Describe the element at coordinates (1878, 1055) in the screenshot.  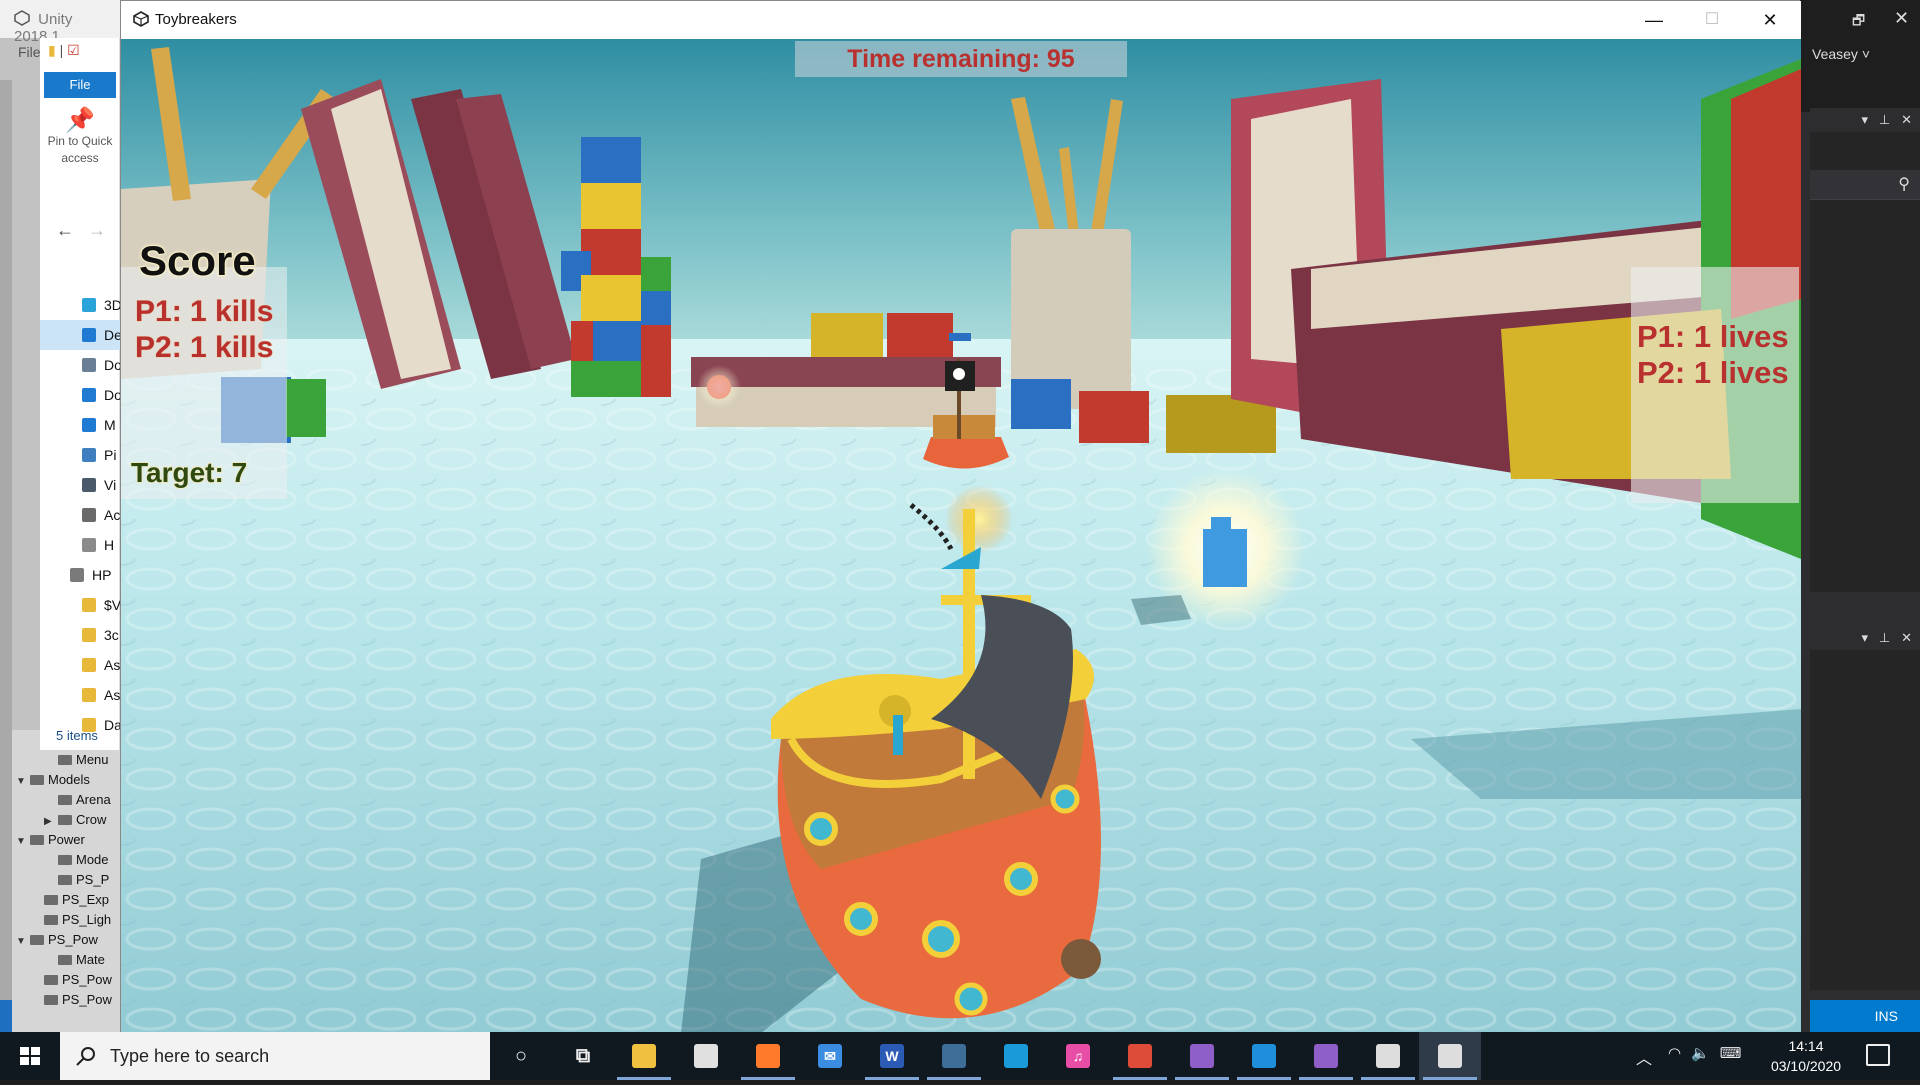
I see `notifications-icon` at that location.